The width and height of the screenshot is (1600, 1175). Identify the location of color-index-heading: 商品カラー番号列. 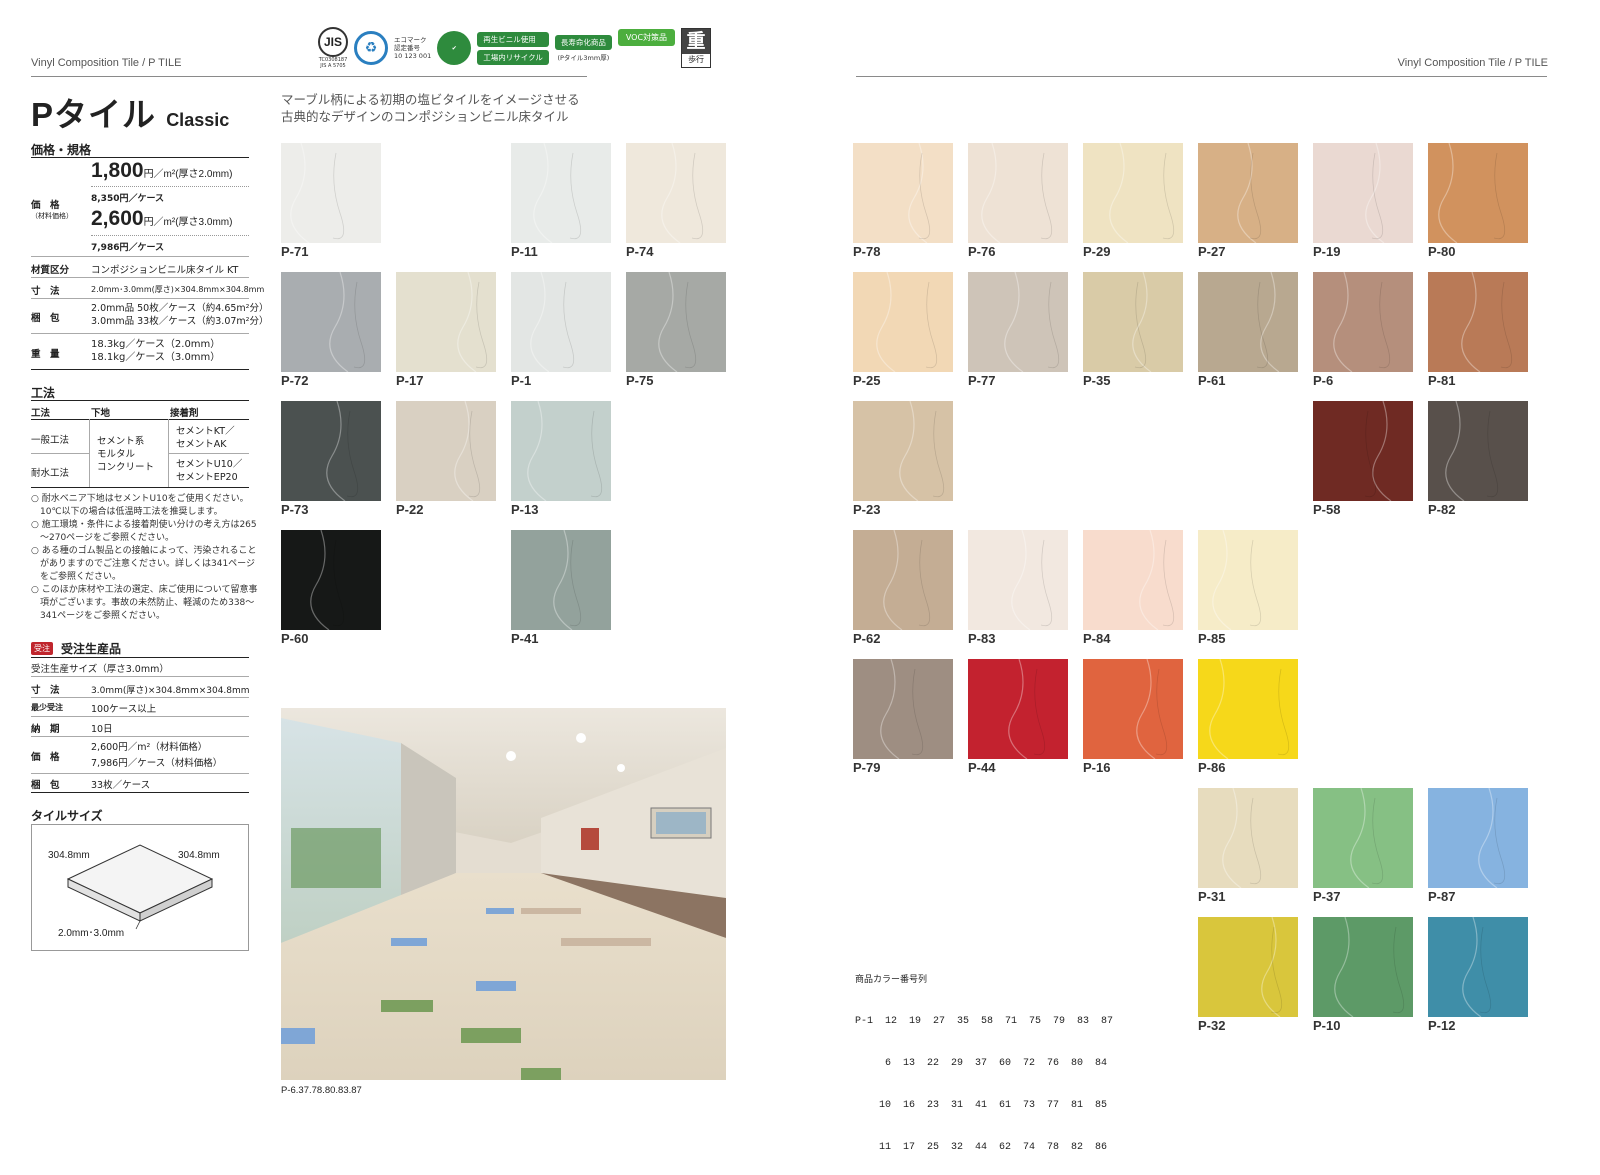
(891, 980).